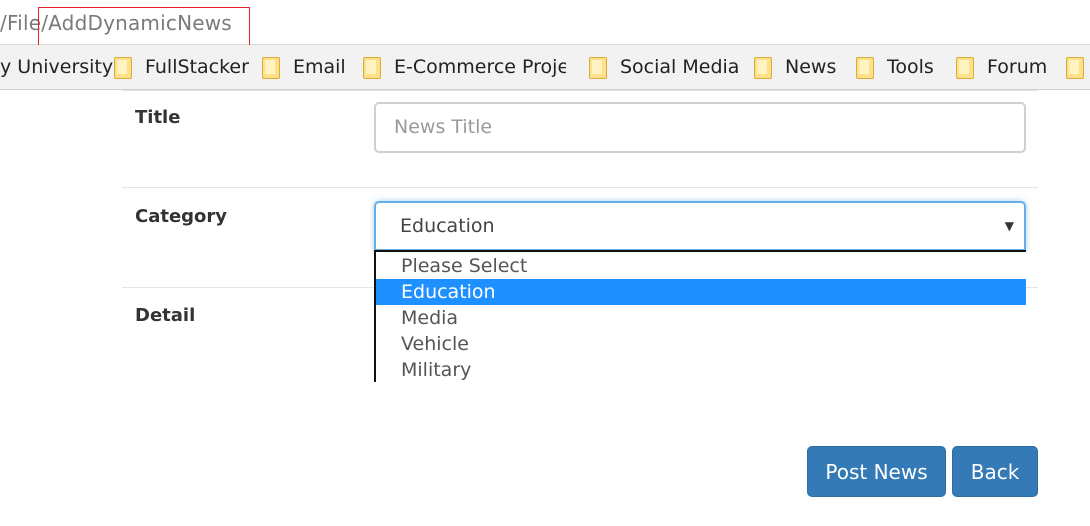 The image size is (1090, 526). What do you see at coordinates (144, 27) in the screenshot?
I see `url-highlight-box` at bounding box center [144, 27].